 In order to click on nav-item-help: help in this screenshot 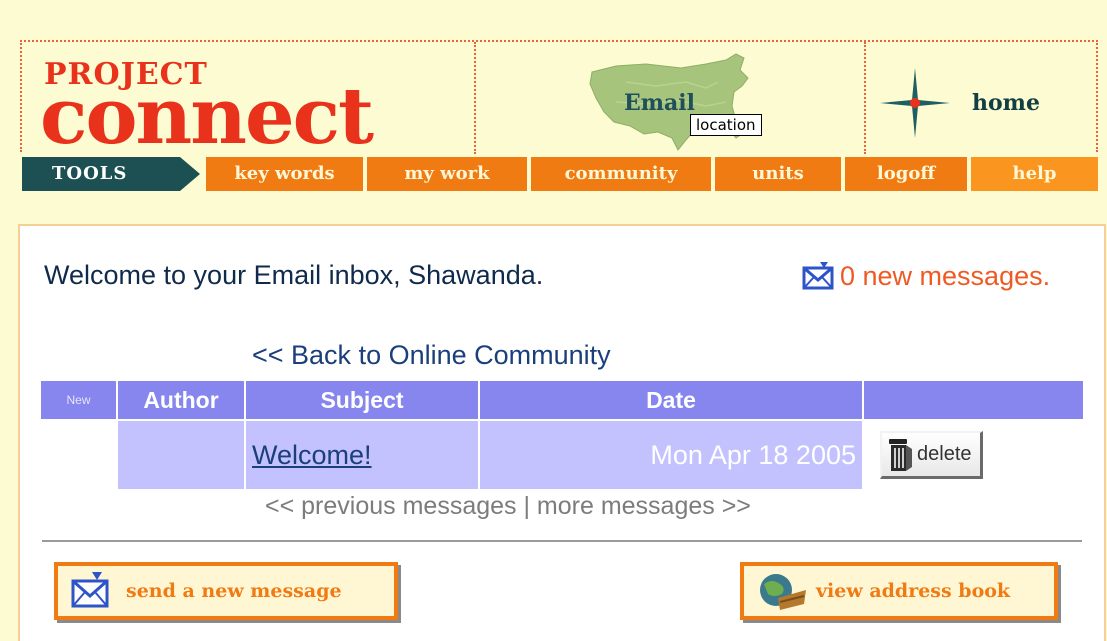, I will do `click(1034, 174)`.